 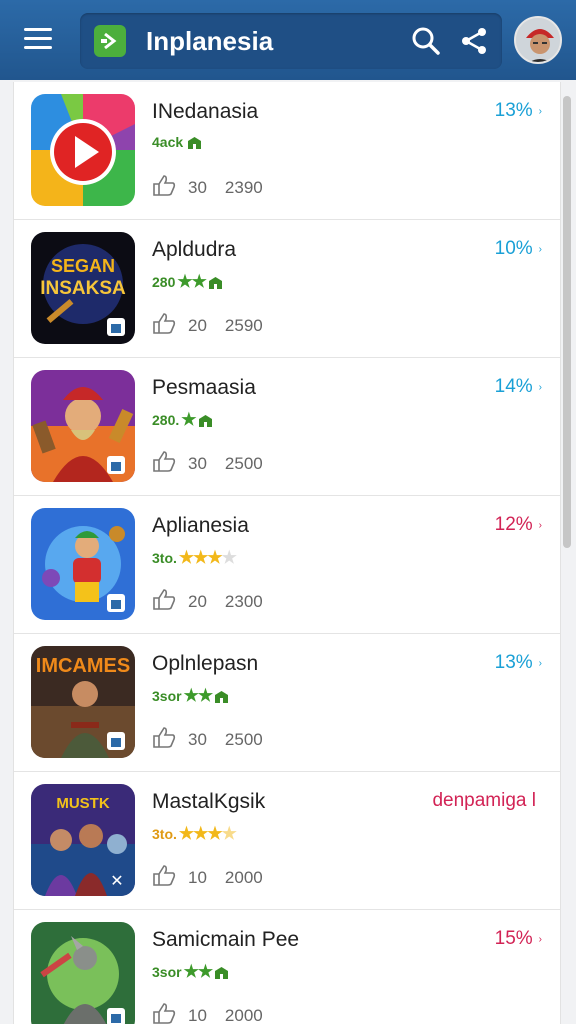 What do you see at coordinates (207, 187) in the screenshot?
I see `app-stats: 30 2390` at bounding box center [207, 187].